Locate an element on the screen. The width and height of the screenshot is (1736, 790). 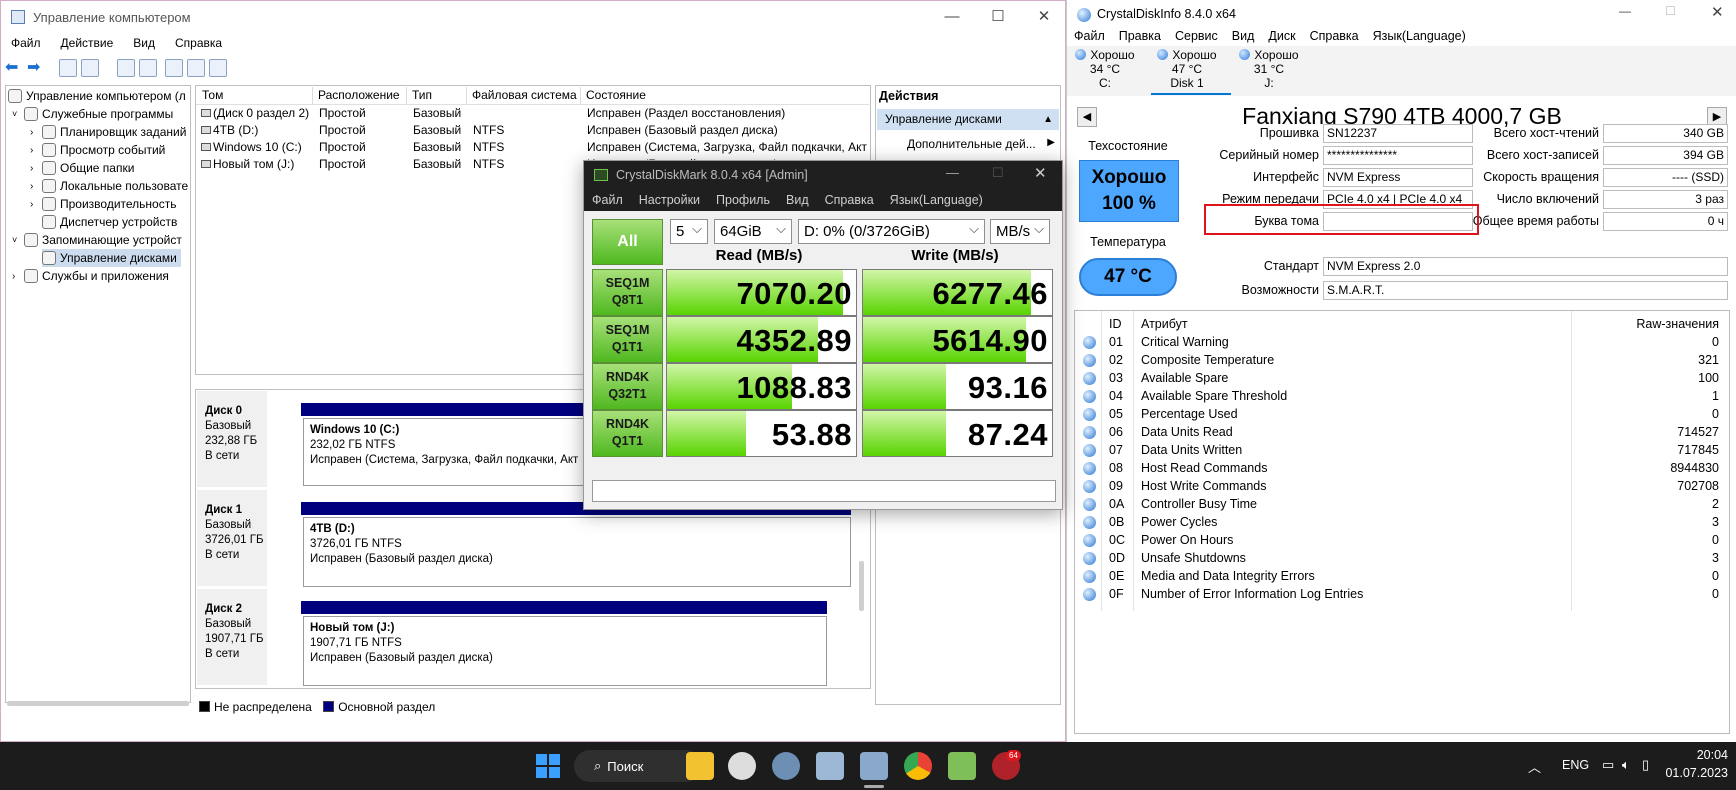
cdi-menu-help: Справка is located at coordinates (1334, 36).